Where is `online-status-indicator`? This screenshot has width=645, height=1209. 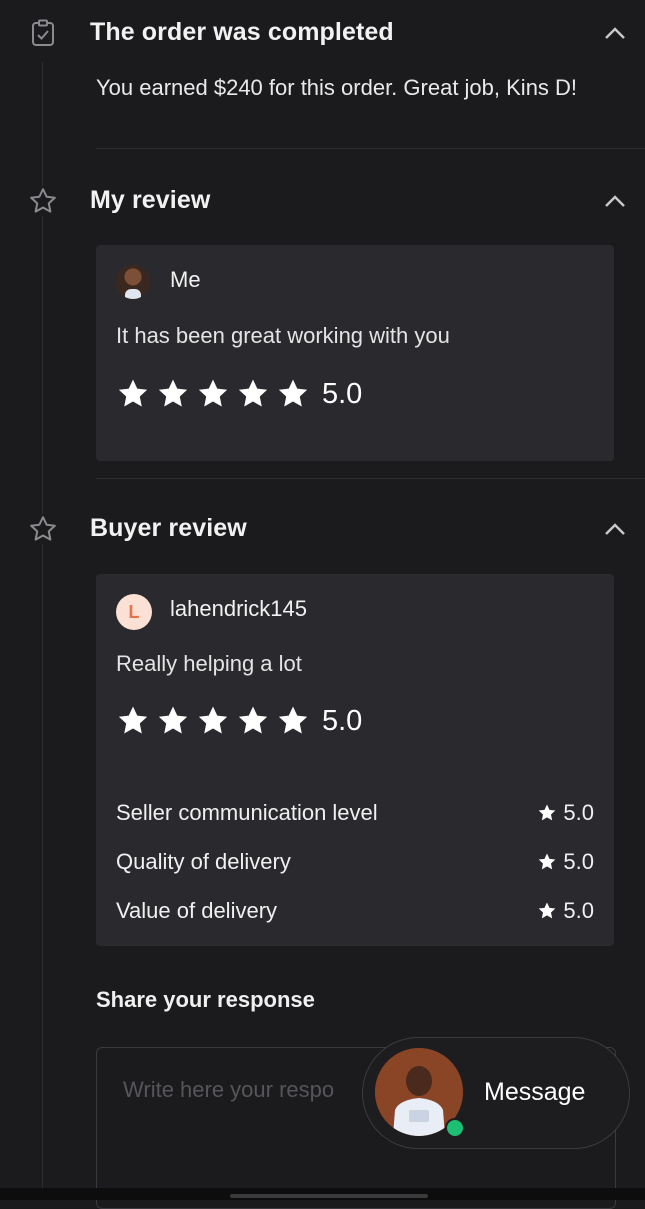
online-status-indicator is located at coordinates (455, 1128).